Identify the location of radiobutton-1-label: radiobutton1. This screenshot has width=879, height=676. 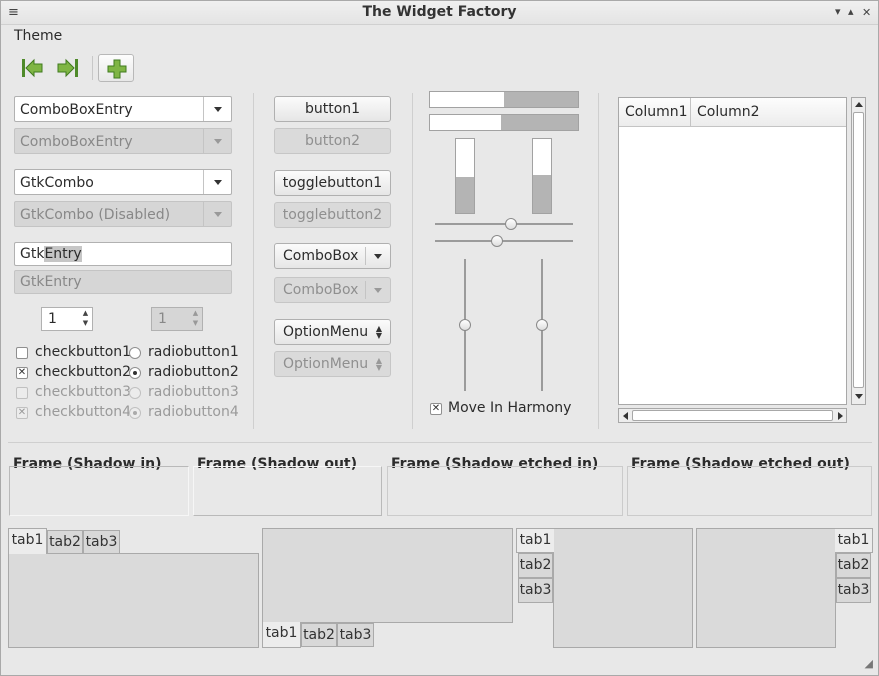
(193, 352).